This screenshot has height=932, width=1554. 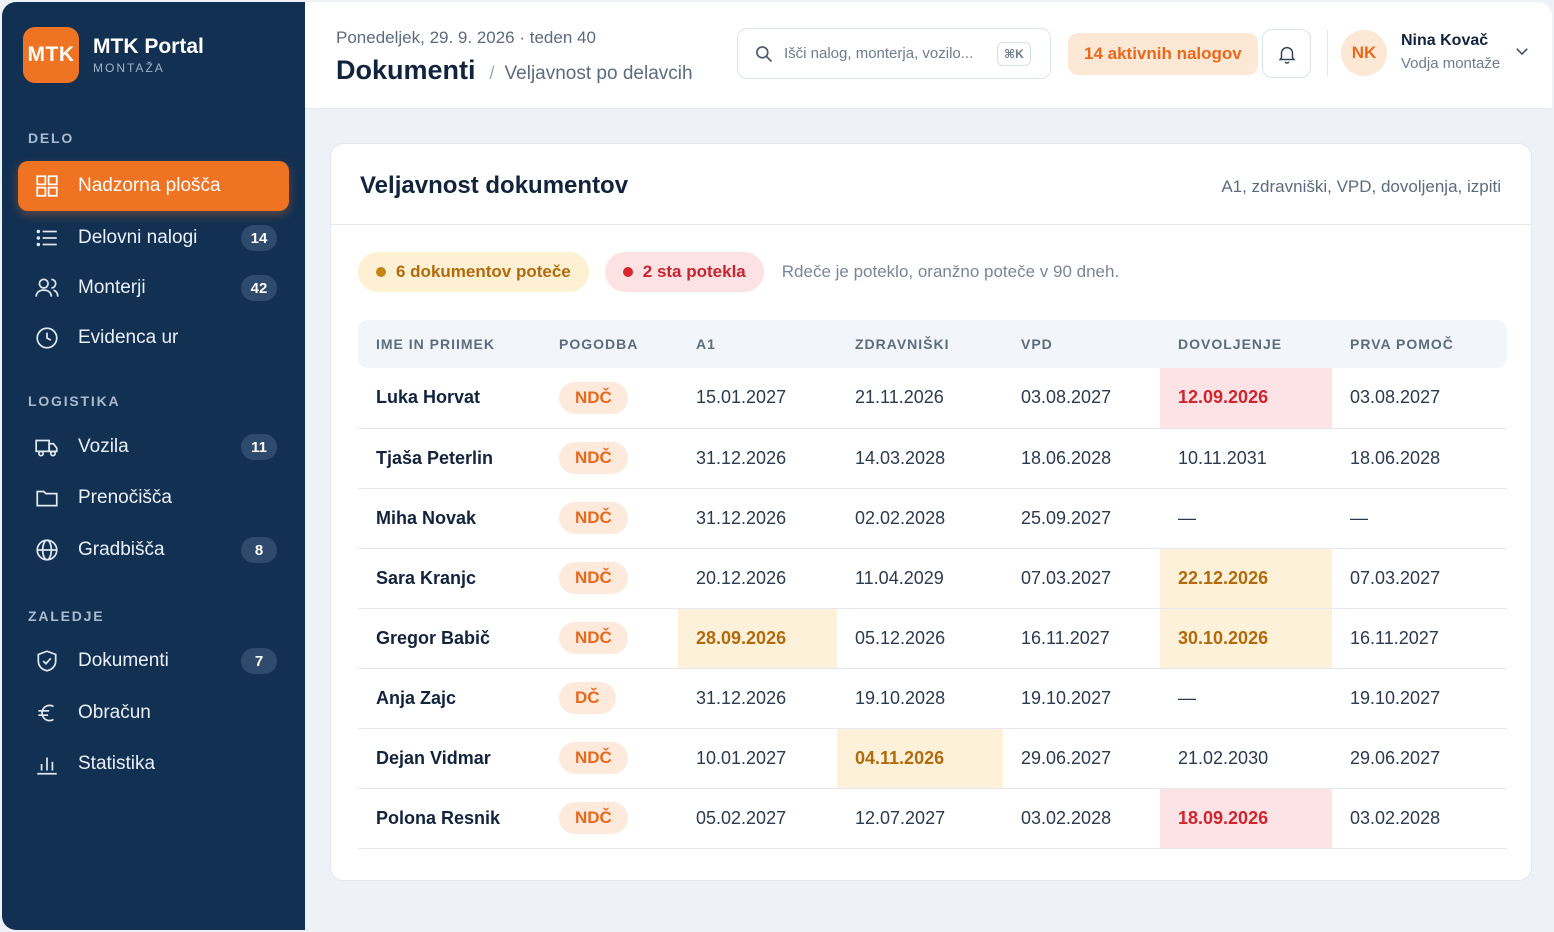 What do you see at coordinates (449, 458) in the screenshot?
I see `worker-name: Tjaša Peterlin` at bounding box center [449, 458].